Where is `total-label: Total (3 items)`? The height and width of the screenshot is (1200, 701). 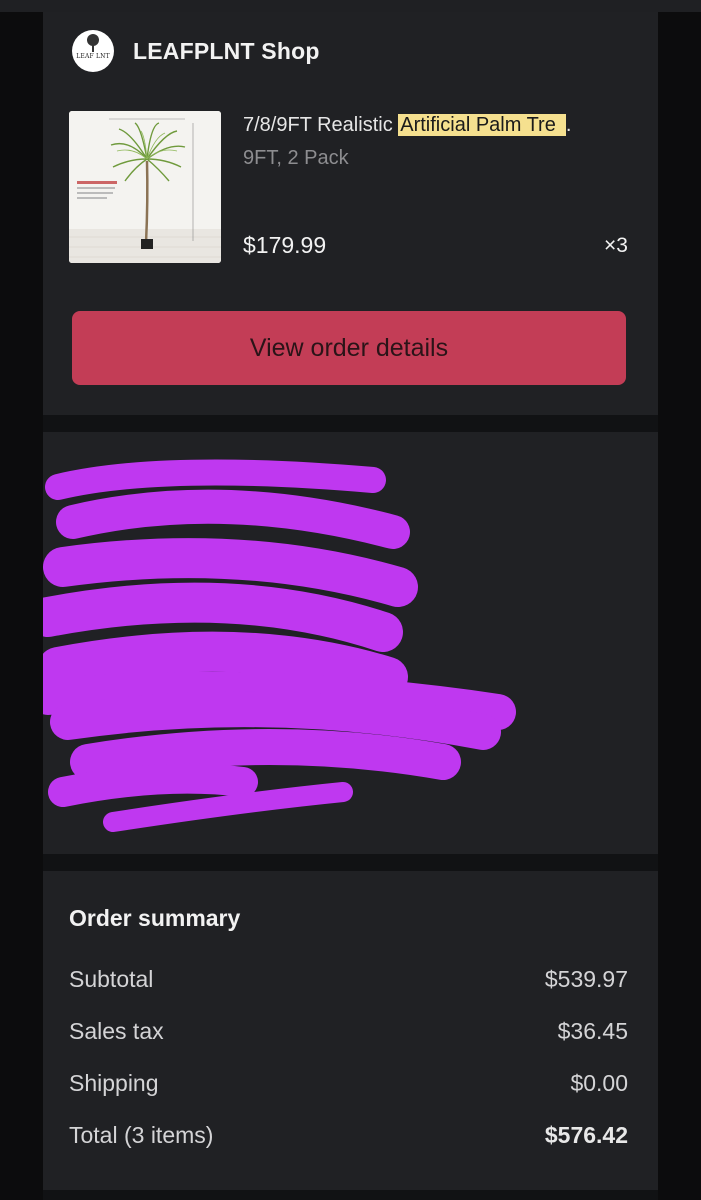 total-label: Total (3 items) is located at coordinates (141, 1135).